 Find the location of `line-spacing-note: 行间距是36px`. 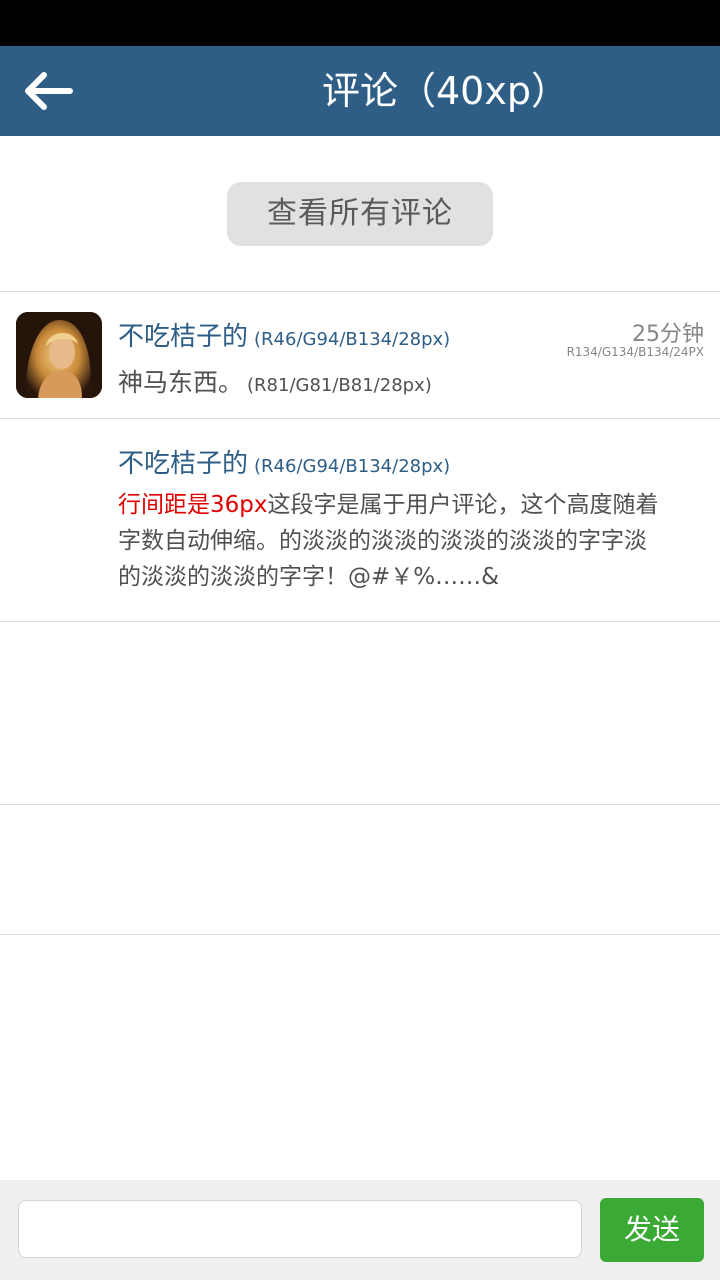

line-spacing-note: 行间距是36px is located at coordinates (193, 505).